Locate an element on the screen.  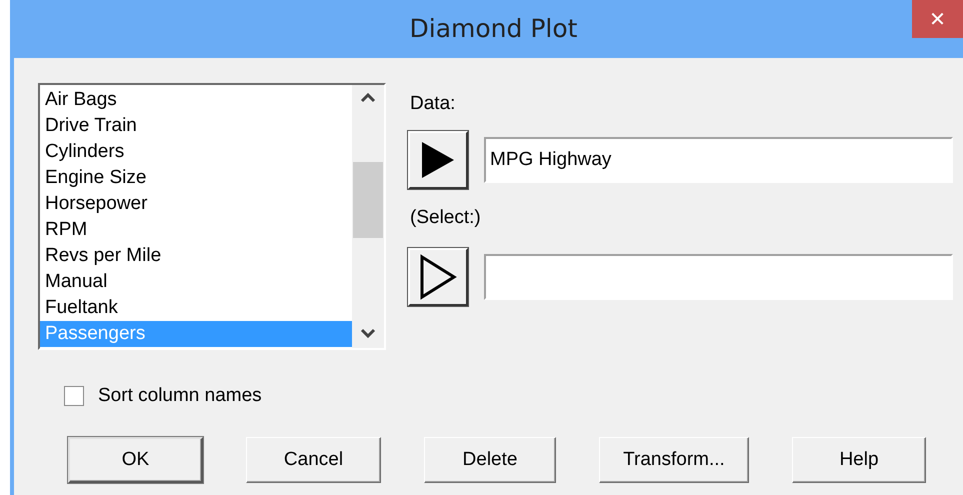
list-item: RPM is located at coordinates (196, 230).